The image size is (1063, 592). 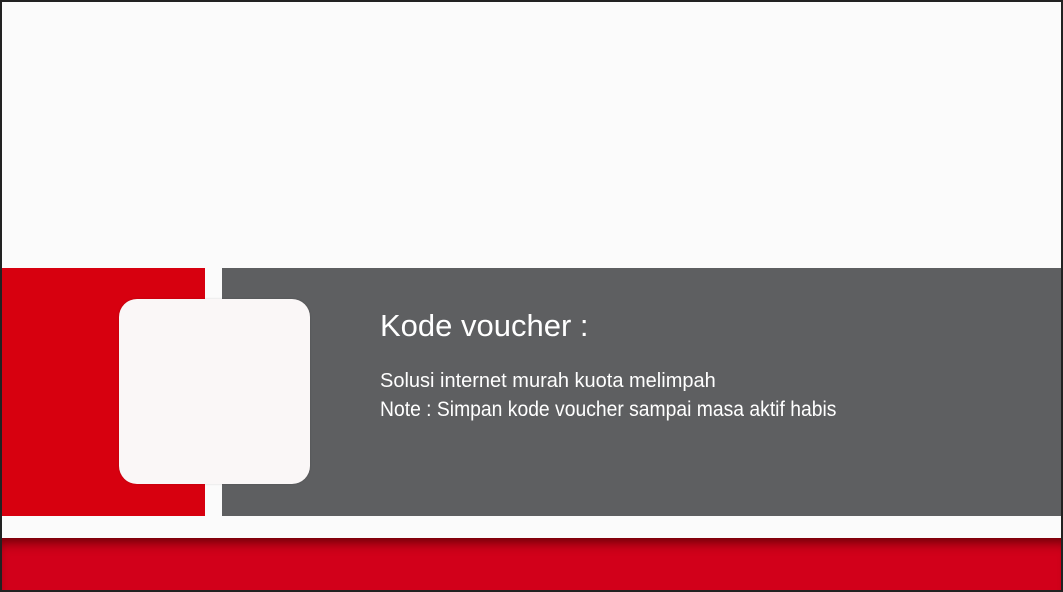 I want to click on bottom-divider, so click(x=531, y=527).